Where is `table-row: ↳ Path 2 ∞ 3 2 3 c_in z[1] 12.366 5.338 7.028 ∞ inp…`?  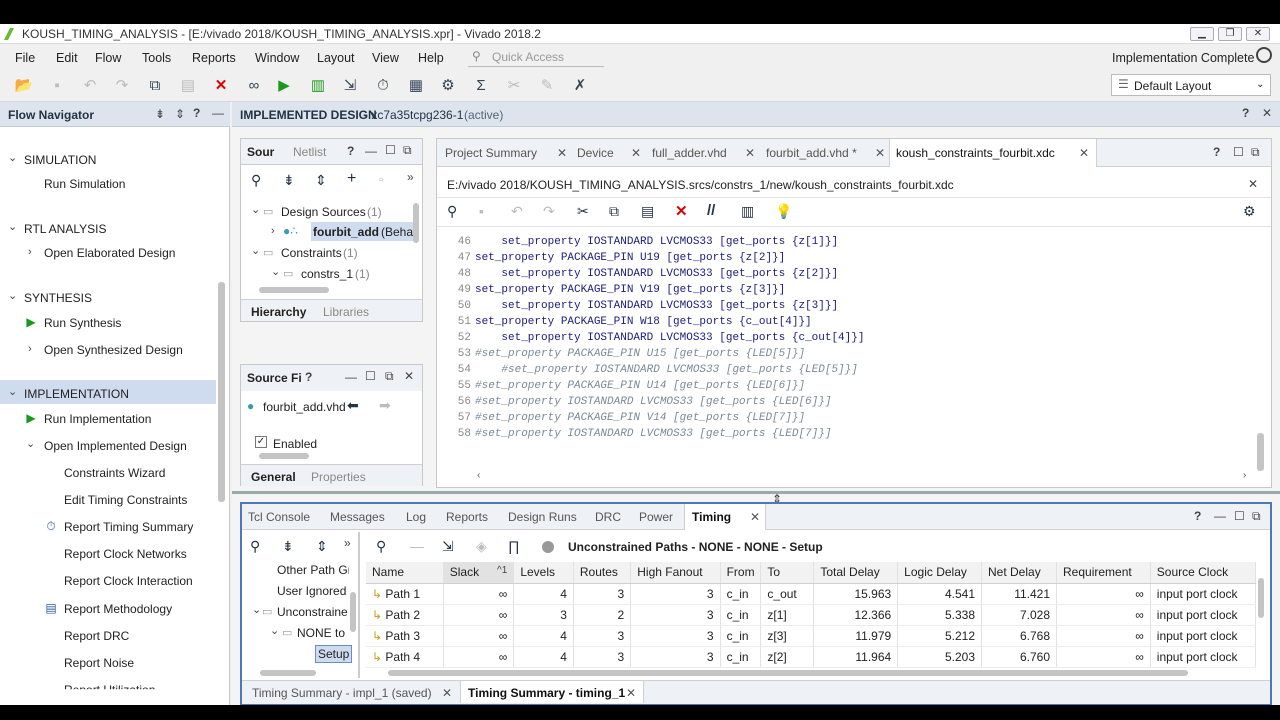 table-row: ↳ Path 2 ∞ 3 2 3 c_in z[1] 12.366 5.338 7.028 ∞ inp… is located at coordinates (811, 615).